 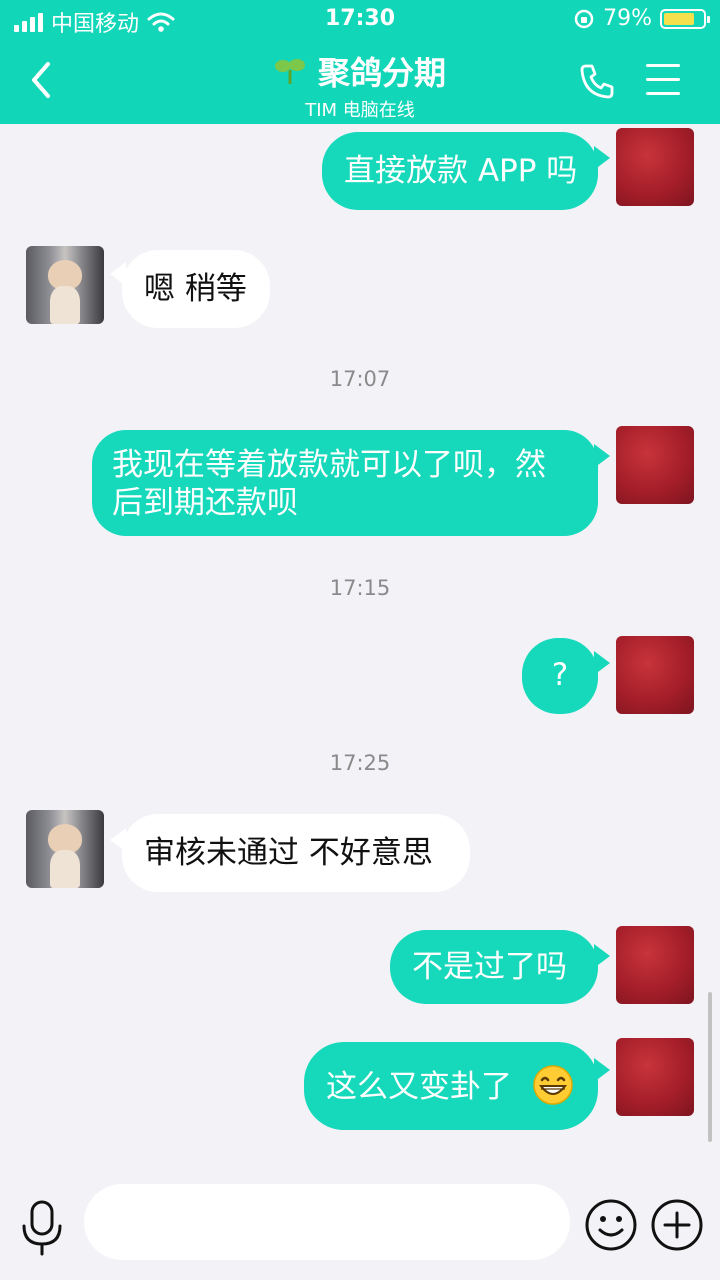 What do you see at coordinates (489, 967) in the screenshot?
I see `message-text: 不是过了吗` at bounding box center [489, 967].